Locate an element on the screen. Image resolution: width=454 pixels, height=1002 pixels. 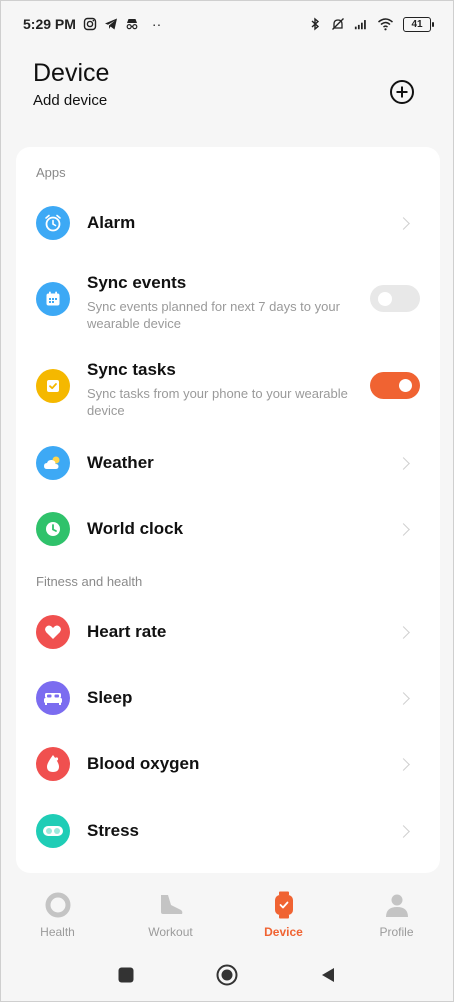
header: Device Add device is located at coordinates (231, 89).